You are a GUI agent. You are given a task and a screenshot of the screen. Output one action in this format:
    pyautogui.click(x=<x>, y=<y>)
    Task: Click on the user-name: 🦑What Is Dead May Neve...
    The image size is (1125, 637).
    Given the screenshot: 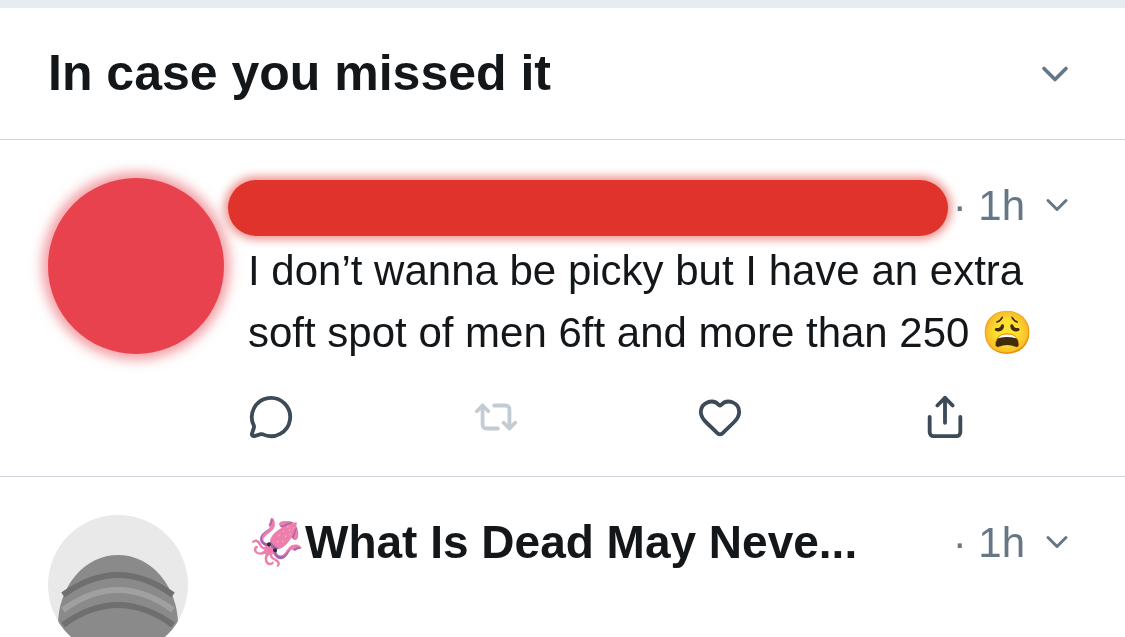 What is the action you would take?
    pyautogui.click(x=593, y=542)
    